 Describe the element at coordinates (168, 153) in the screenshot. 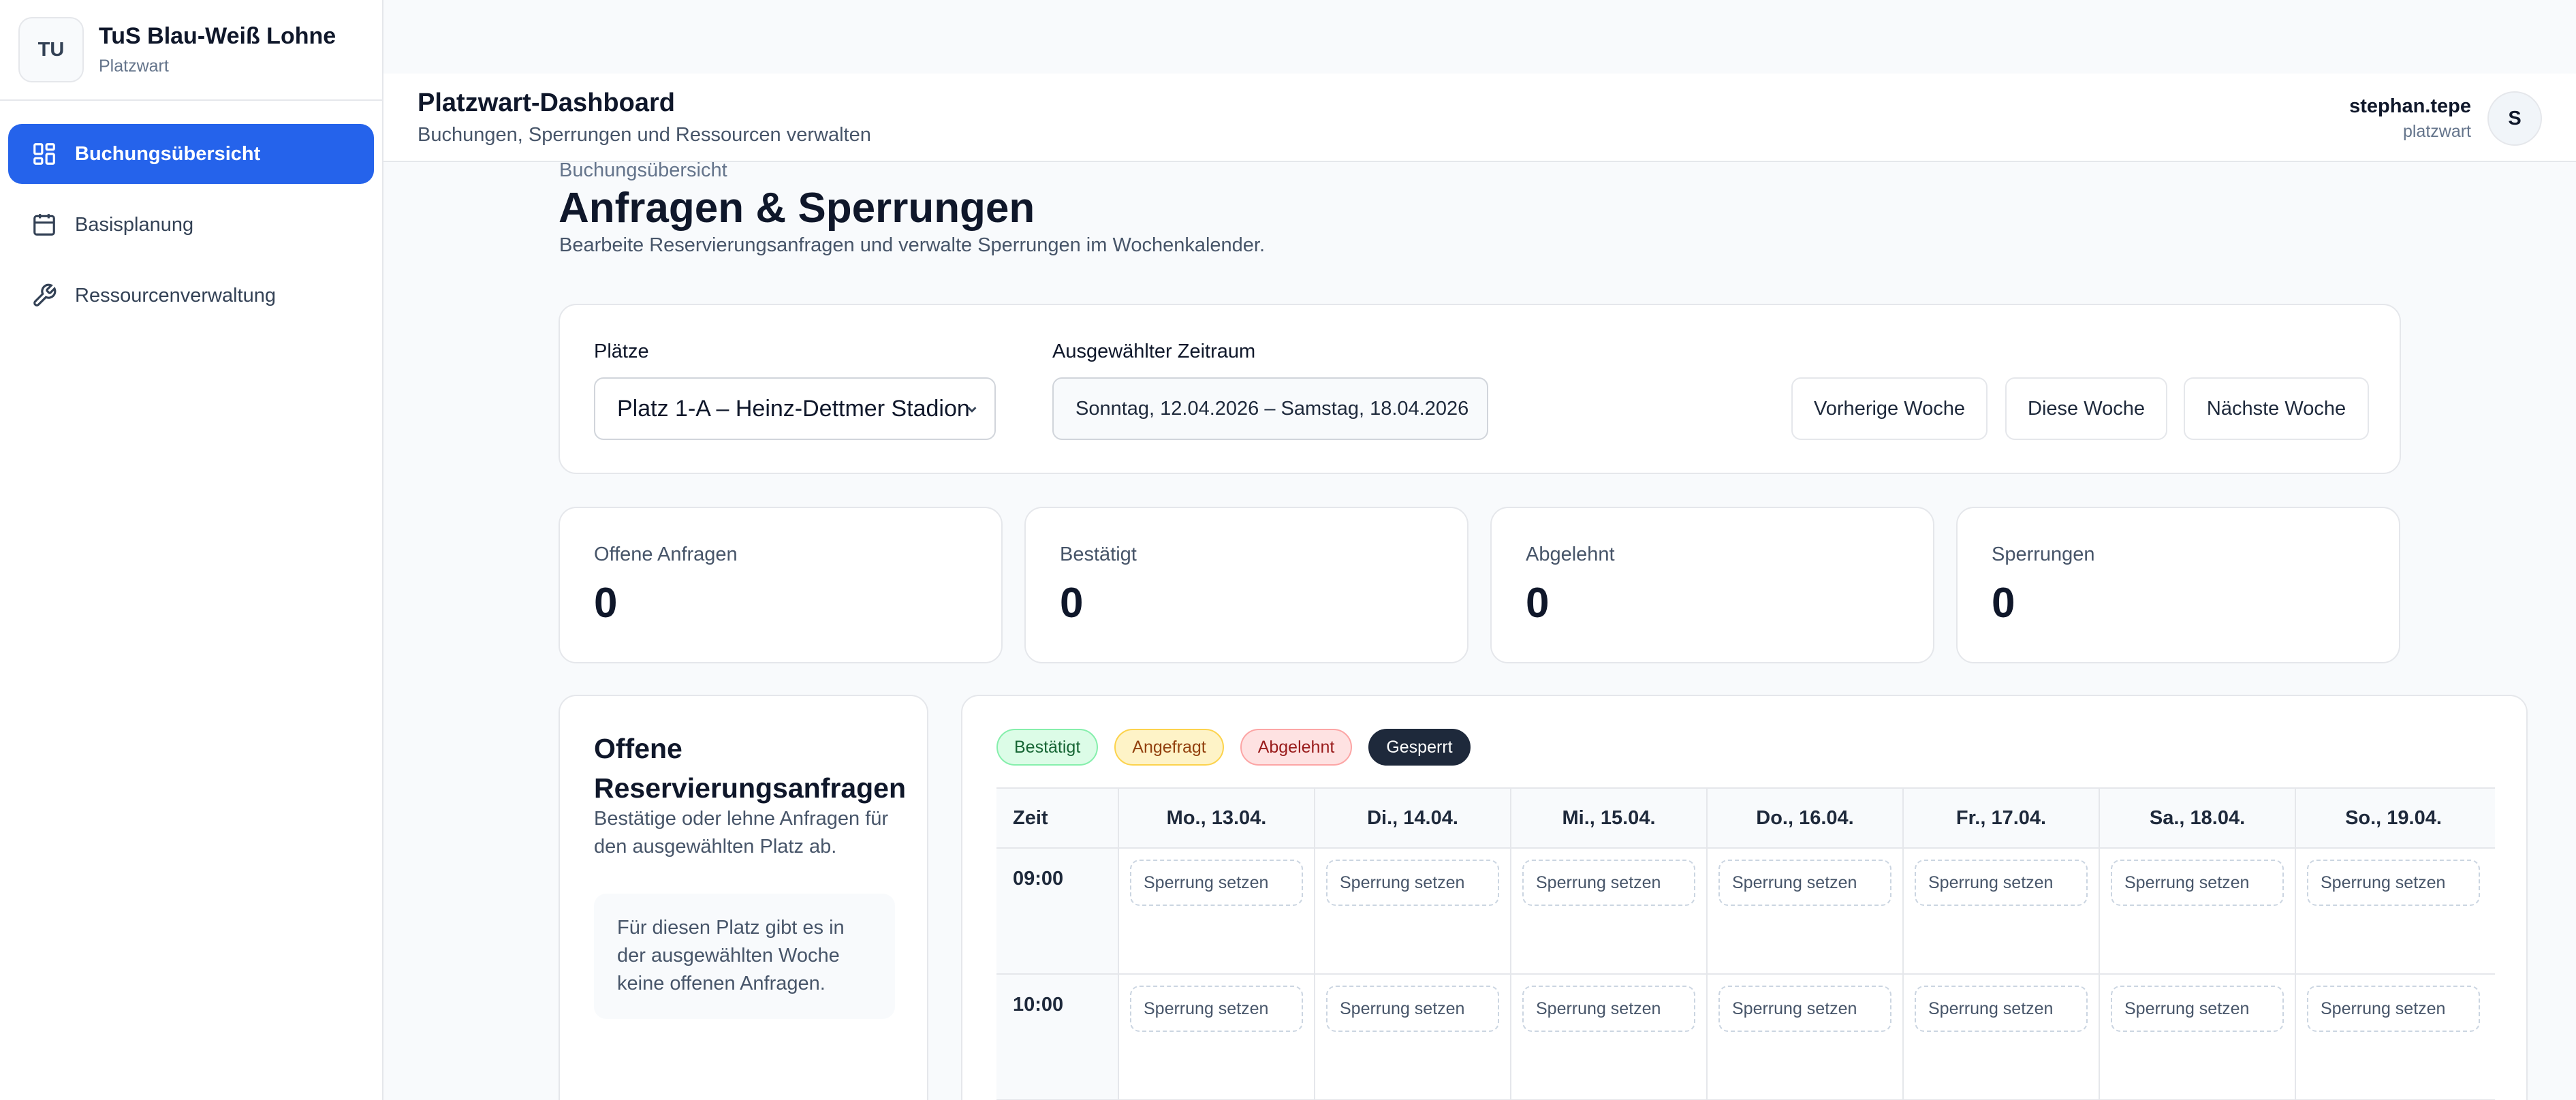

I see `sidebar-item-label: Buchungsübersicht` at that location.